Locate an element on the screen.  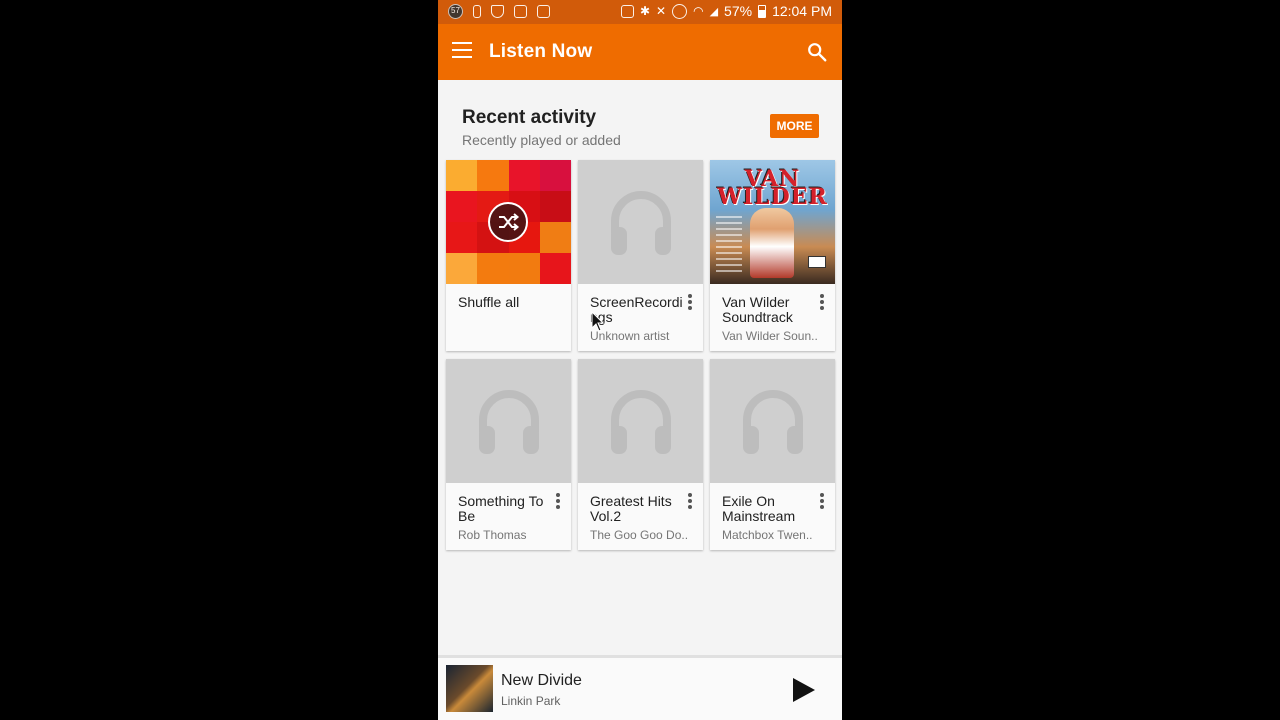
battery-icon is located at coordinates (762, 11).